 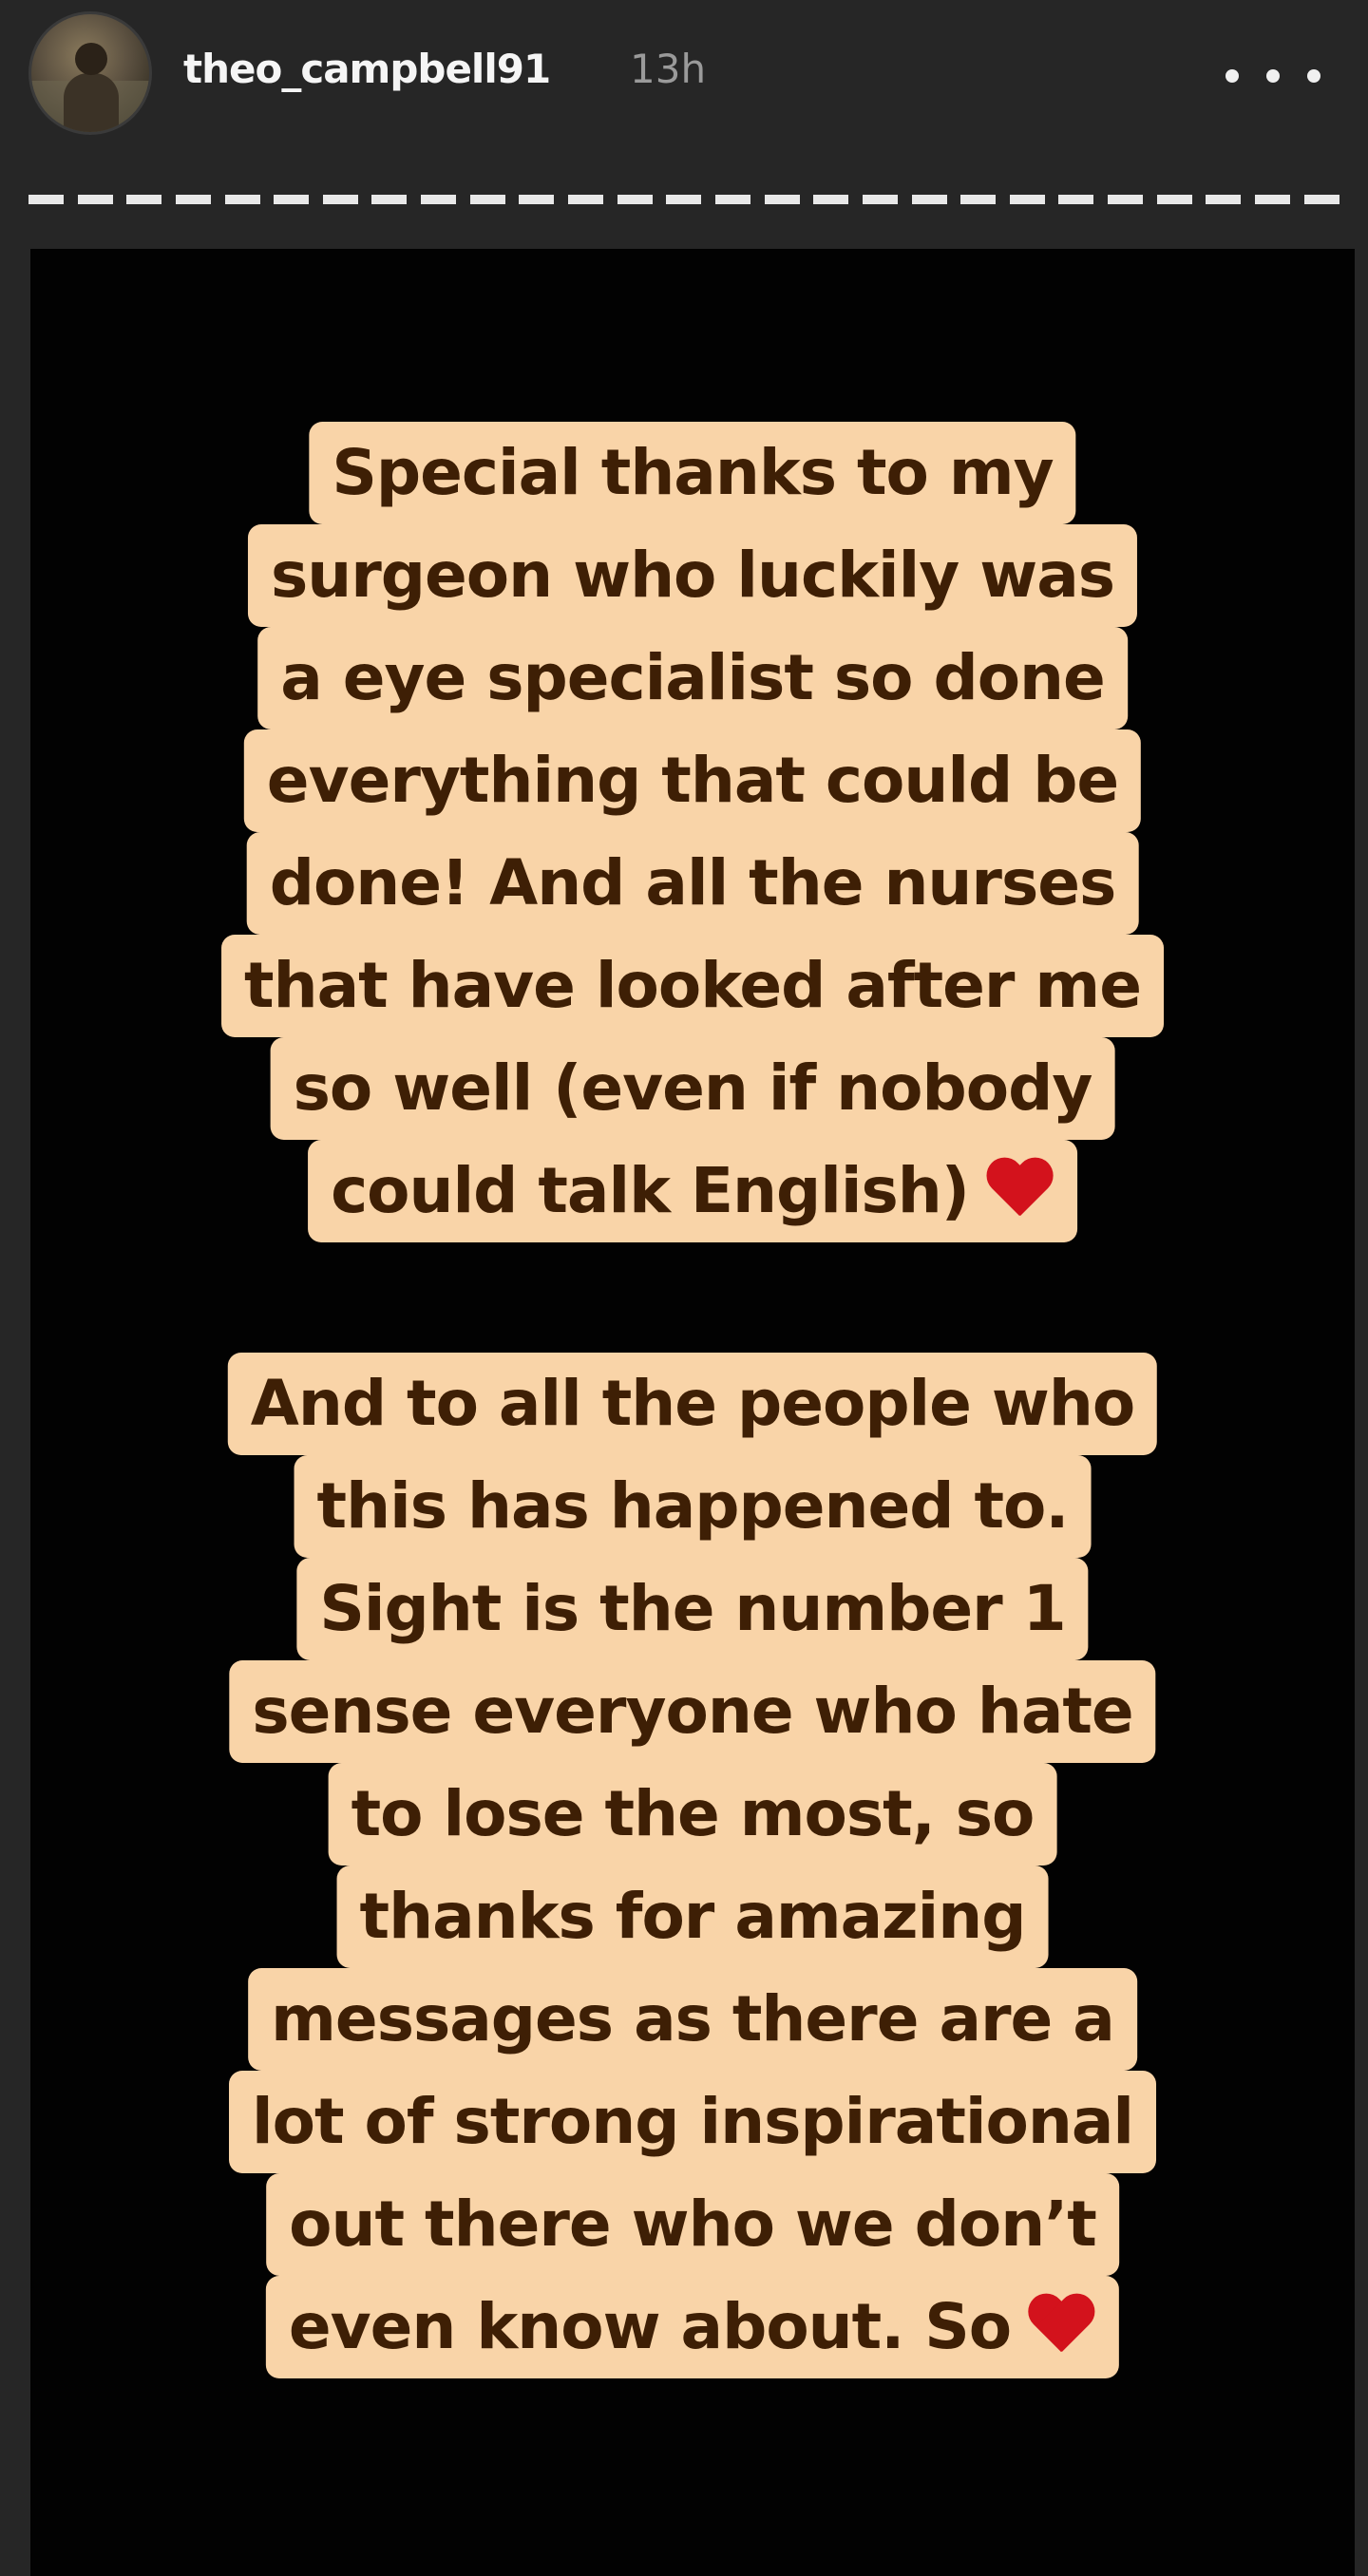 What do you see at coordinates (668, 69) in the screenshot?
I see `post-timestamp: 13h` at bounding box center [668, 69].